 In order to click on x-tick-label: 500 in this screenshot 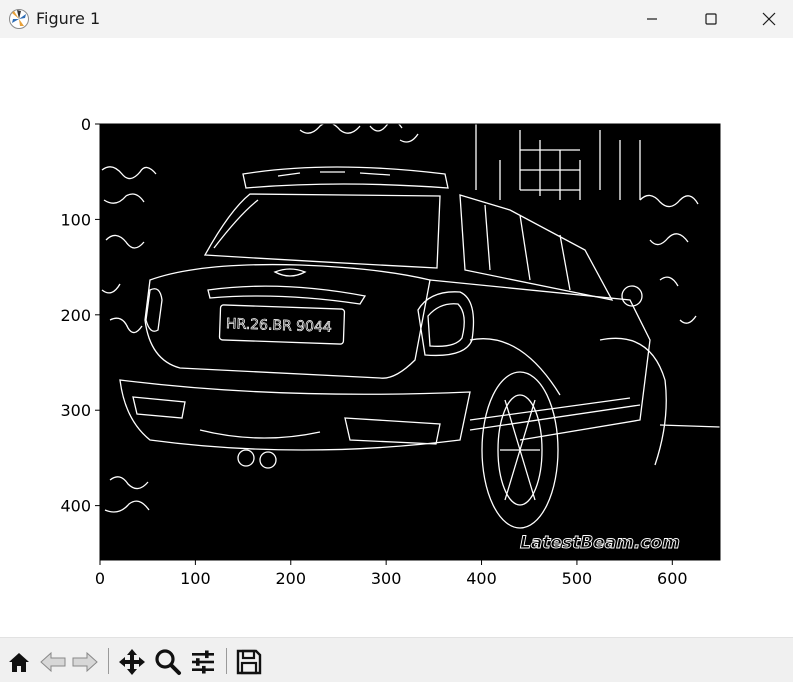, I will do `click(577, 578)`.